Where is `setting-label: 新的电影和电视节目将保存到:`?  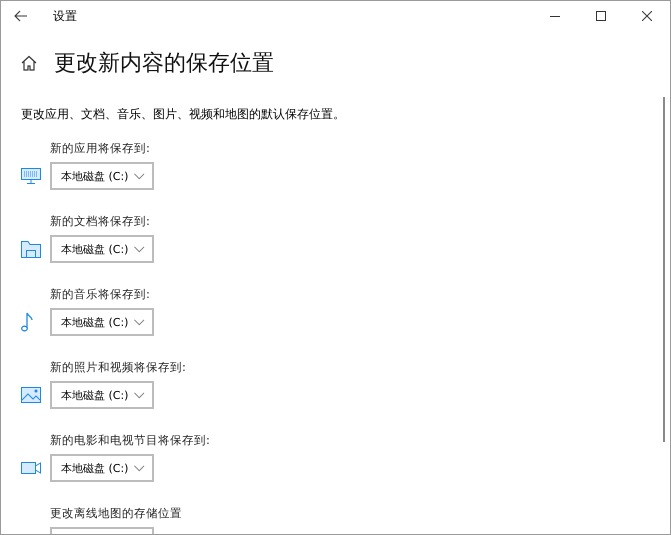
setting-label: 新的电影和电视节目将保存到: is located at coordinates (130, 440).